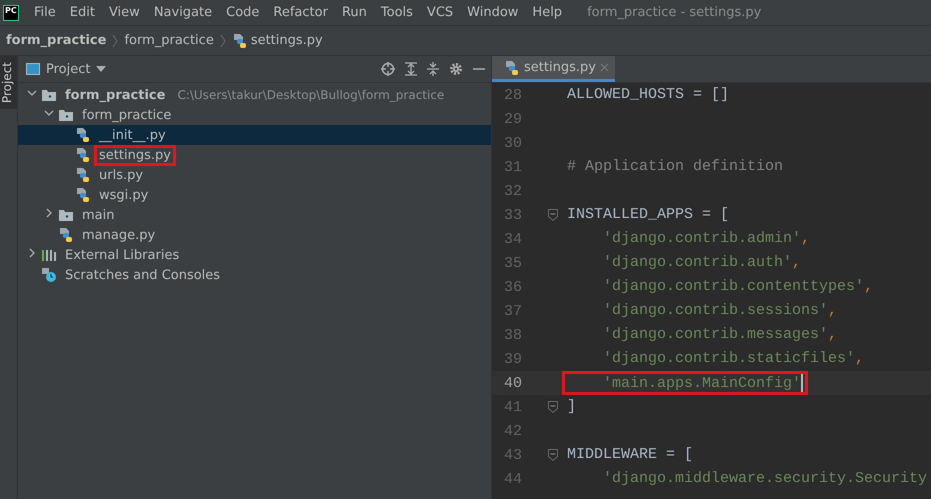  What do you see at coordinates (68, 69) in the screenshot?
I see `panel-title: Project` at bounding box center [68, 69].